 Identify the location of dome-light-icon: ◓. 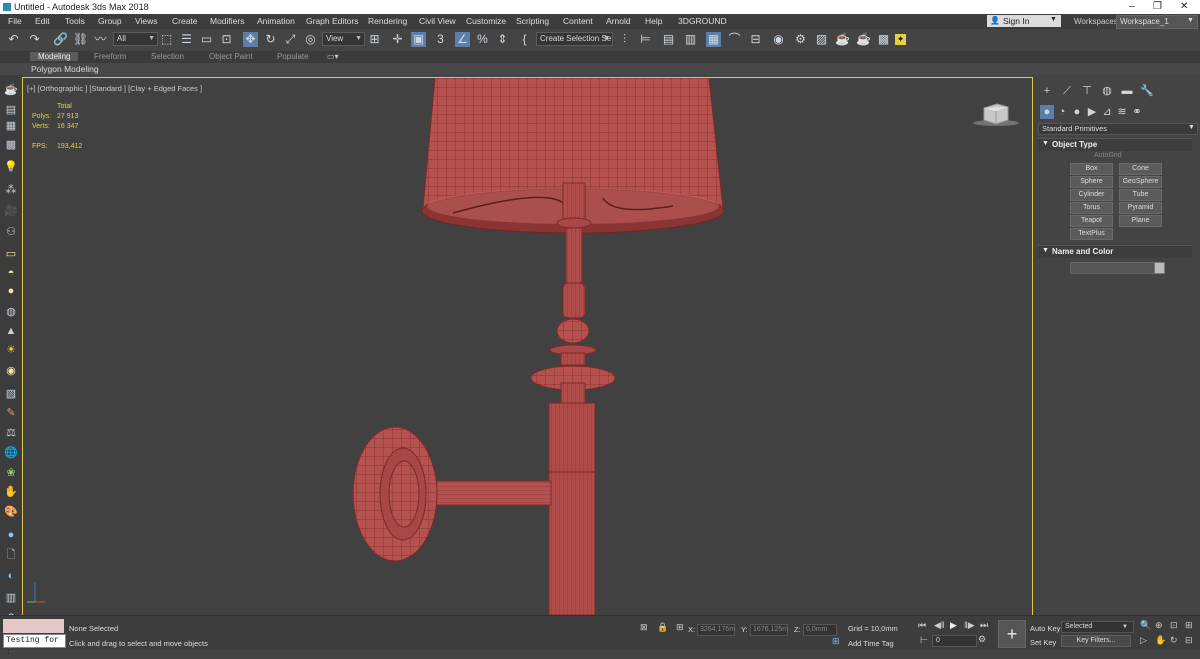
(11, 273).